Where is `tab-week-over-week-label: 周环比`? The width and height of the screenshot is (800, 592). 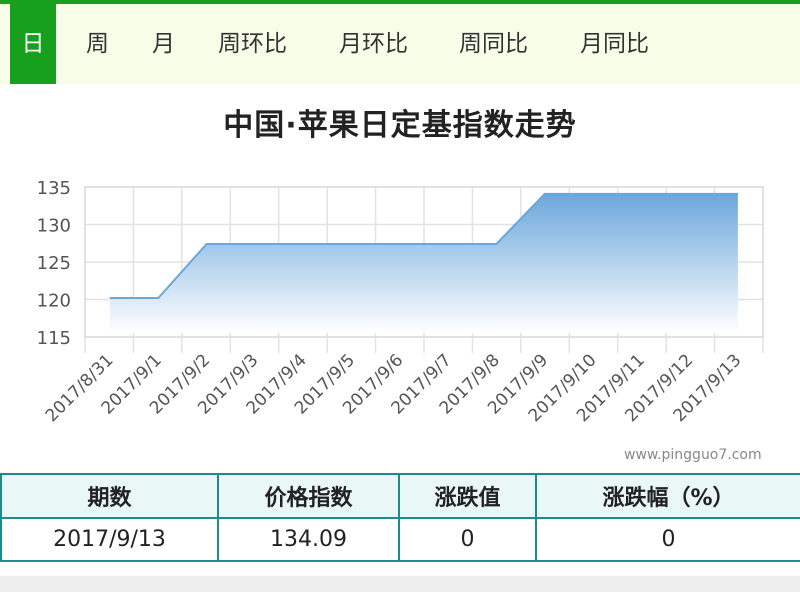 tab-week-over-week-label: 周环比 is located at coordinates (252, 44).